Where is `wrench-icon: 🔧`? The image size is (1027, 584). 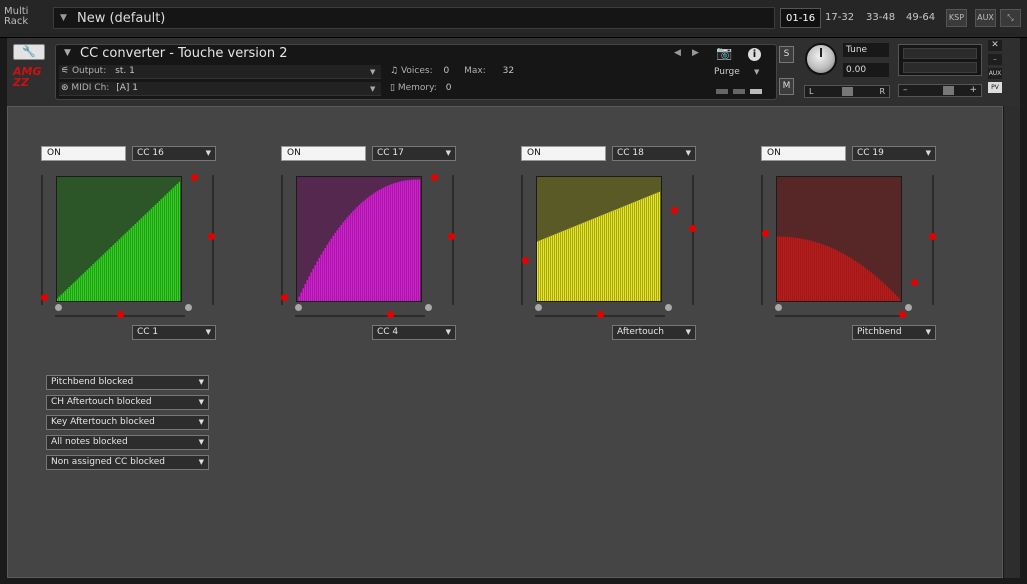 wrench-icon: 🔧 is located at coordinates (29, 52).